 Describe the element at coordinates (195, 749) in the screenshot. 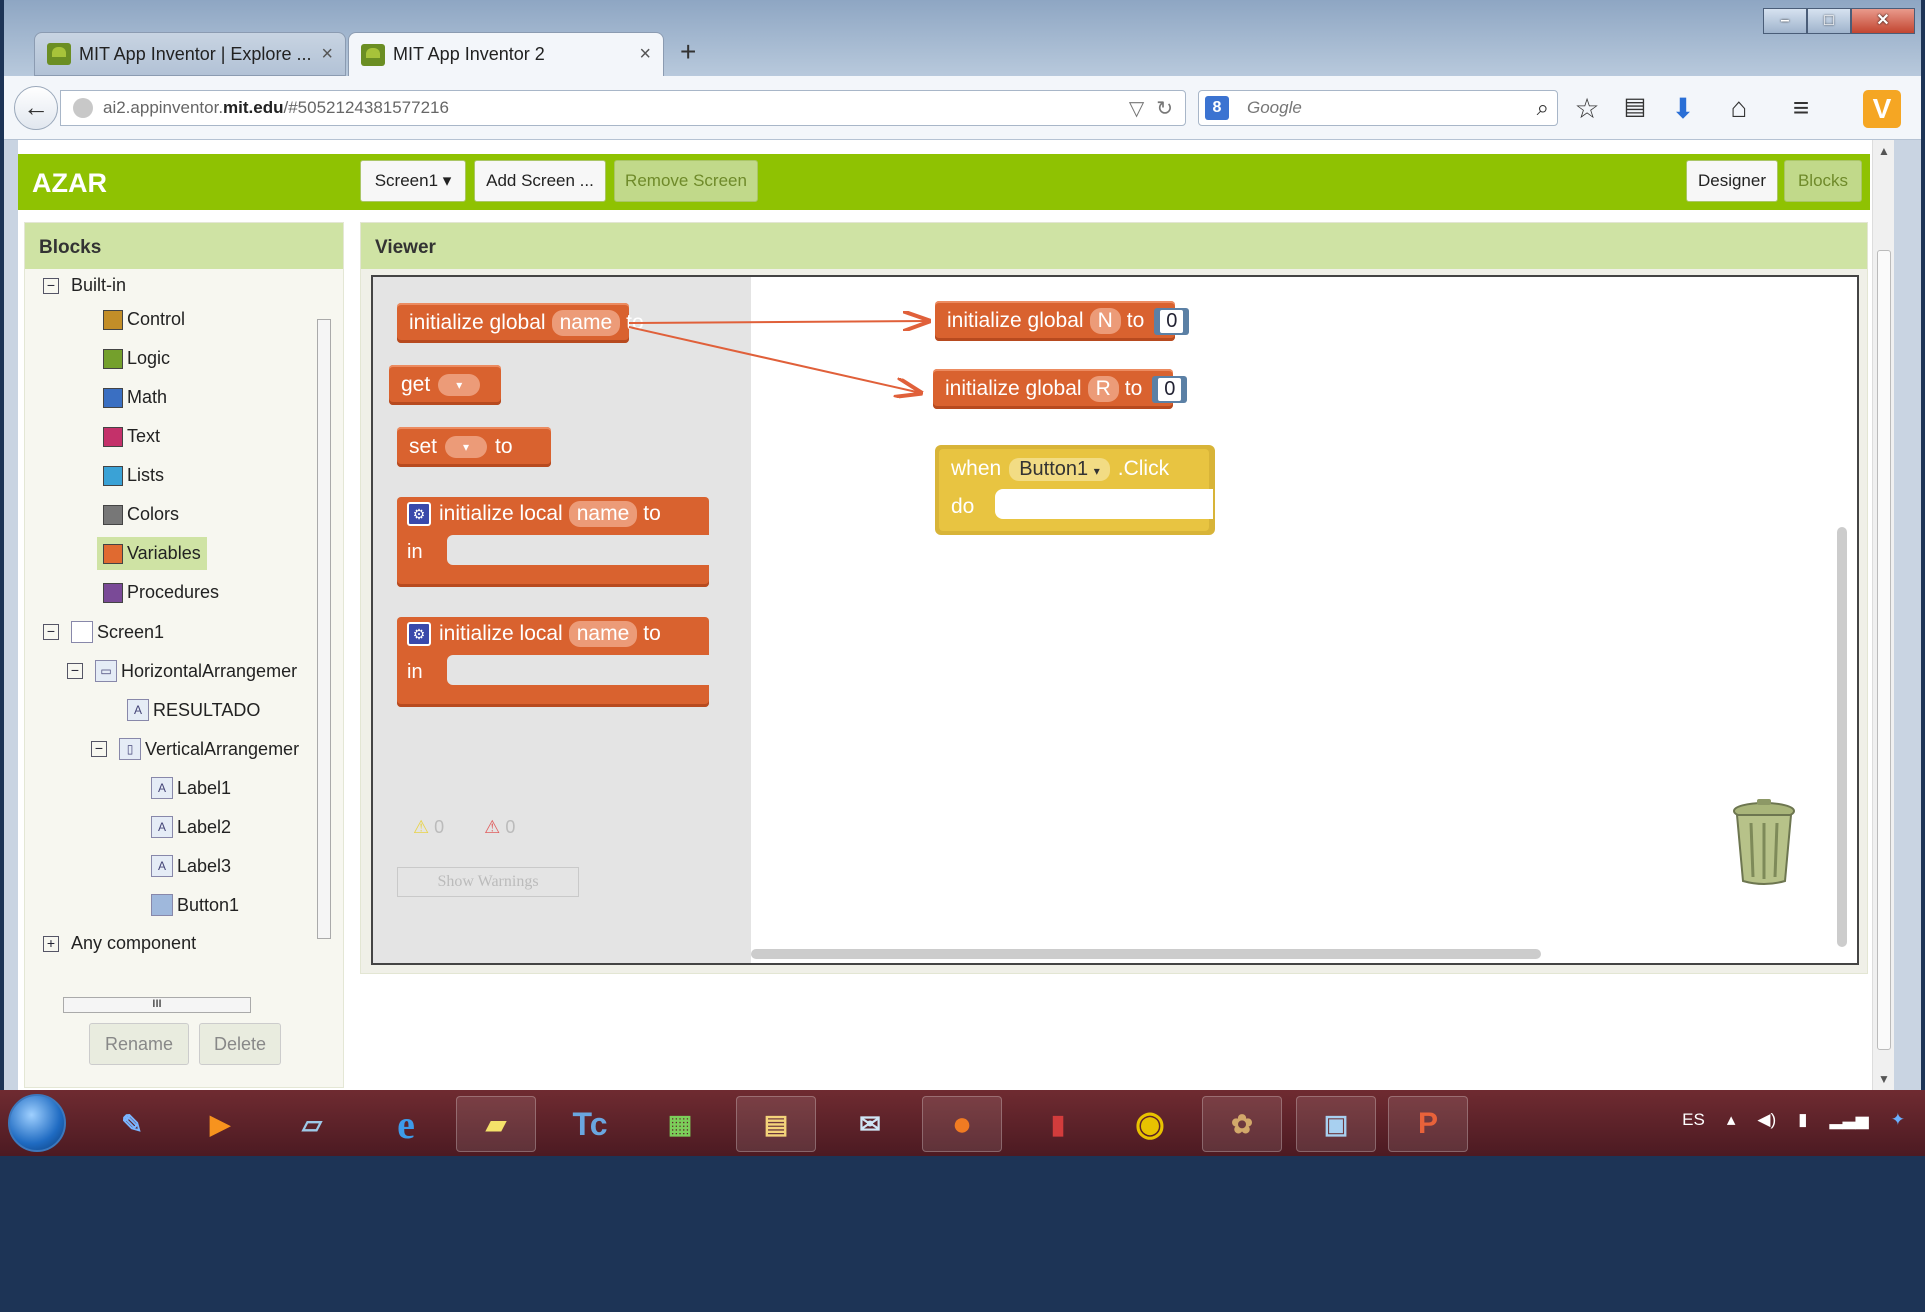

I see `tree-item-vertical: − ▯ VerticalArrangemer` at that location.